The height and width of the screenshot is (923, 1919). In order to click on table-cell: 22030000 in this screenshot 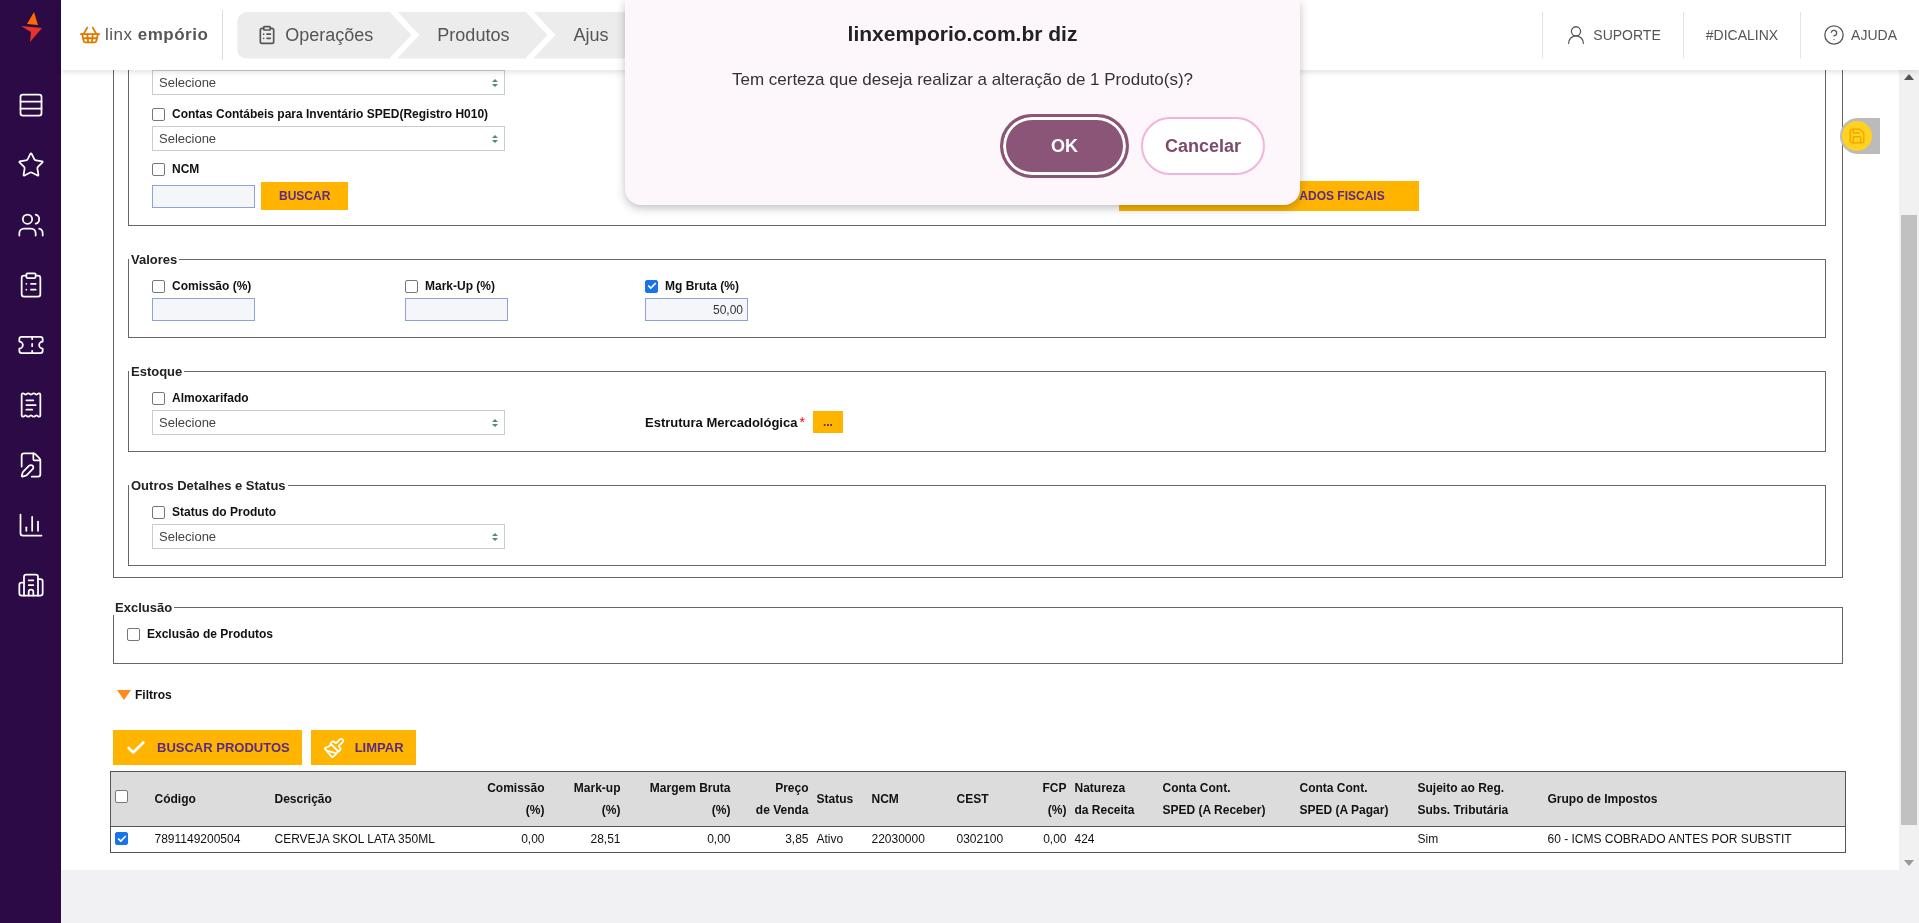, I will do `click(910, 839)`.